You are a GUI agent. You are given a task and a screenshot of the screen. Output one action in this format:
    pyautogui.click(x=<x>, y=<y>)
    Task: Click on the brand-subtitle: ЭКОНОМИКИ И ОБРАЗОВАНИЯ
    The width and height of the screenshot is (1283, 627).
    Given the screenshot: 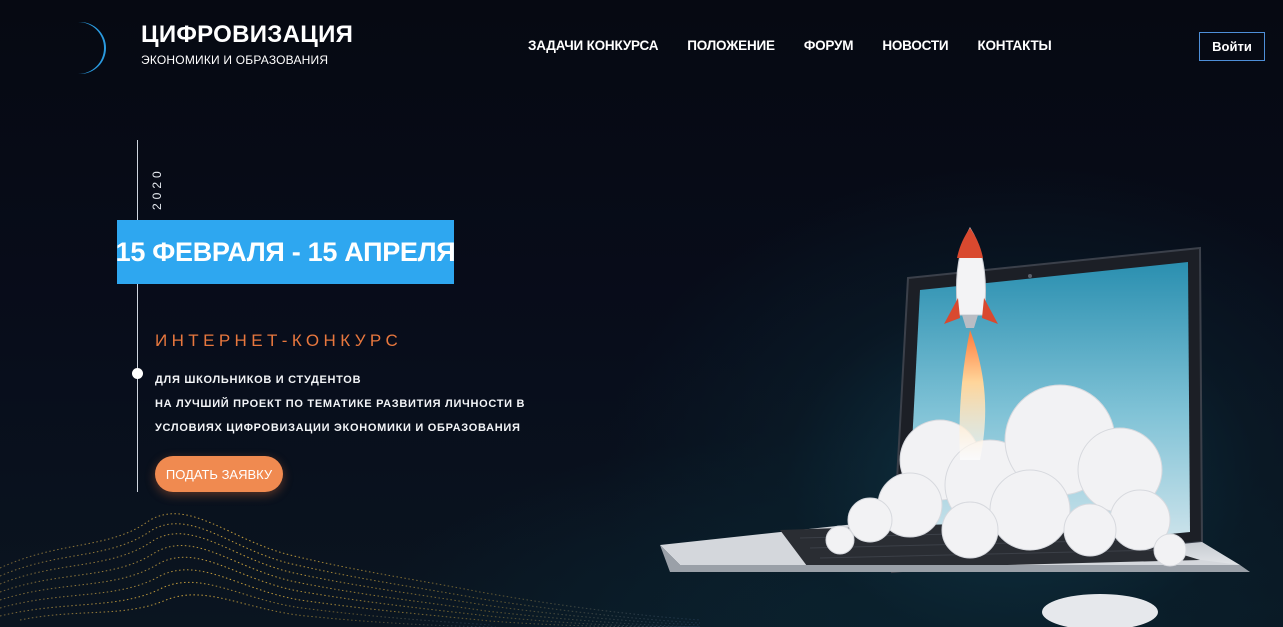 What is the action you would take?
    pyautogui.click(x=235, y=60)
    